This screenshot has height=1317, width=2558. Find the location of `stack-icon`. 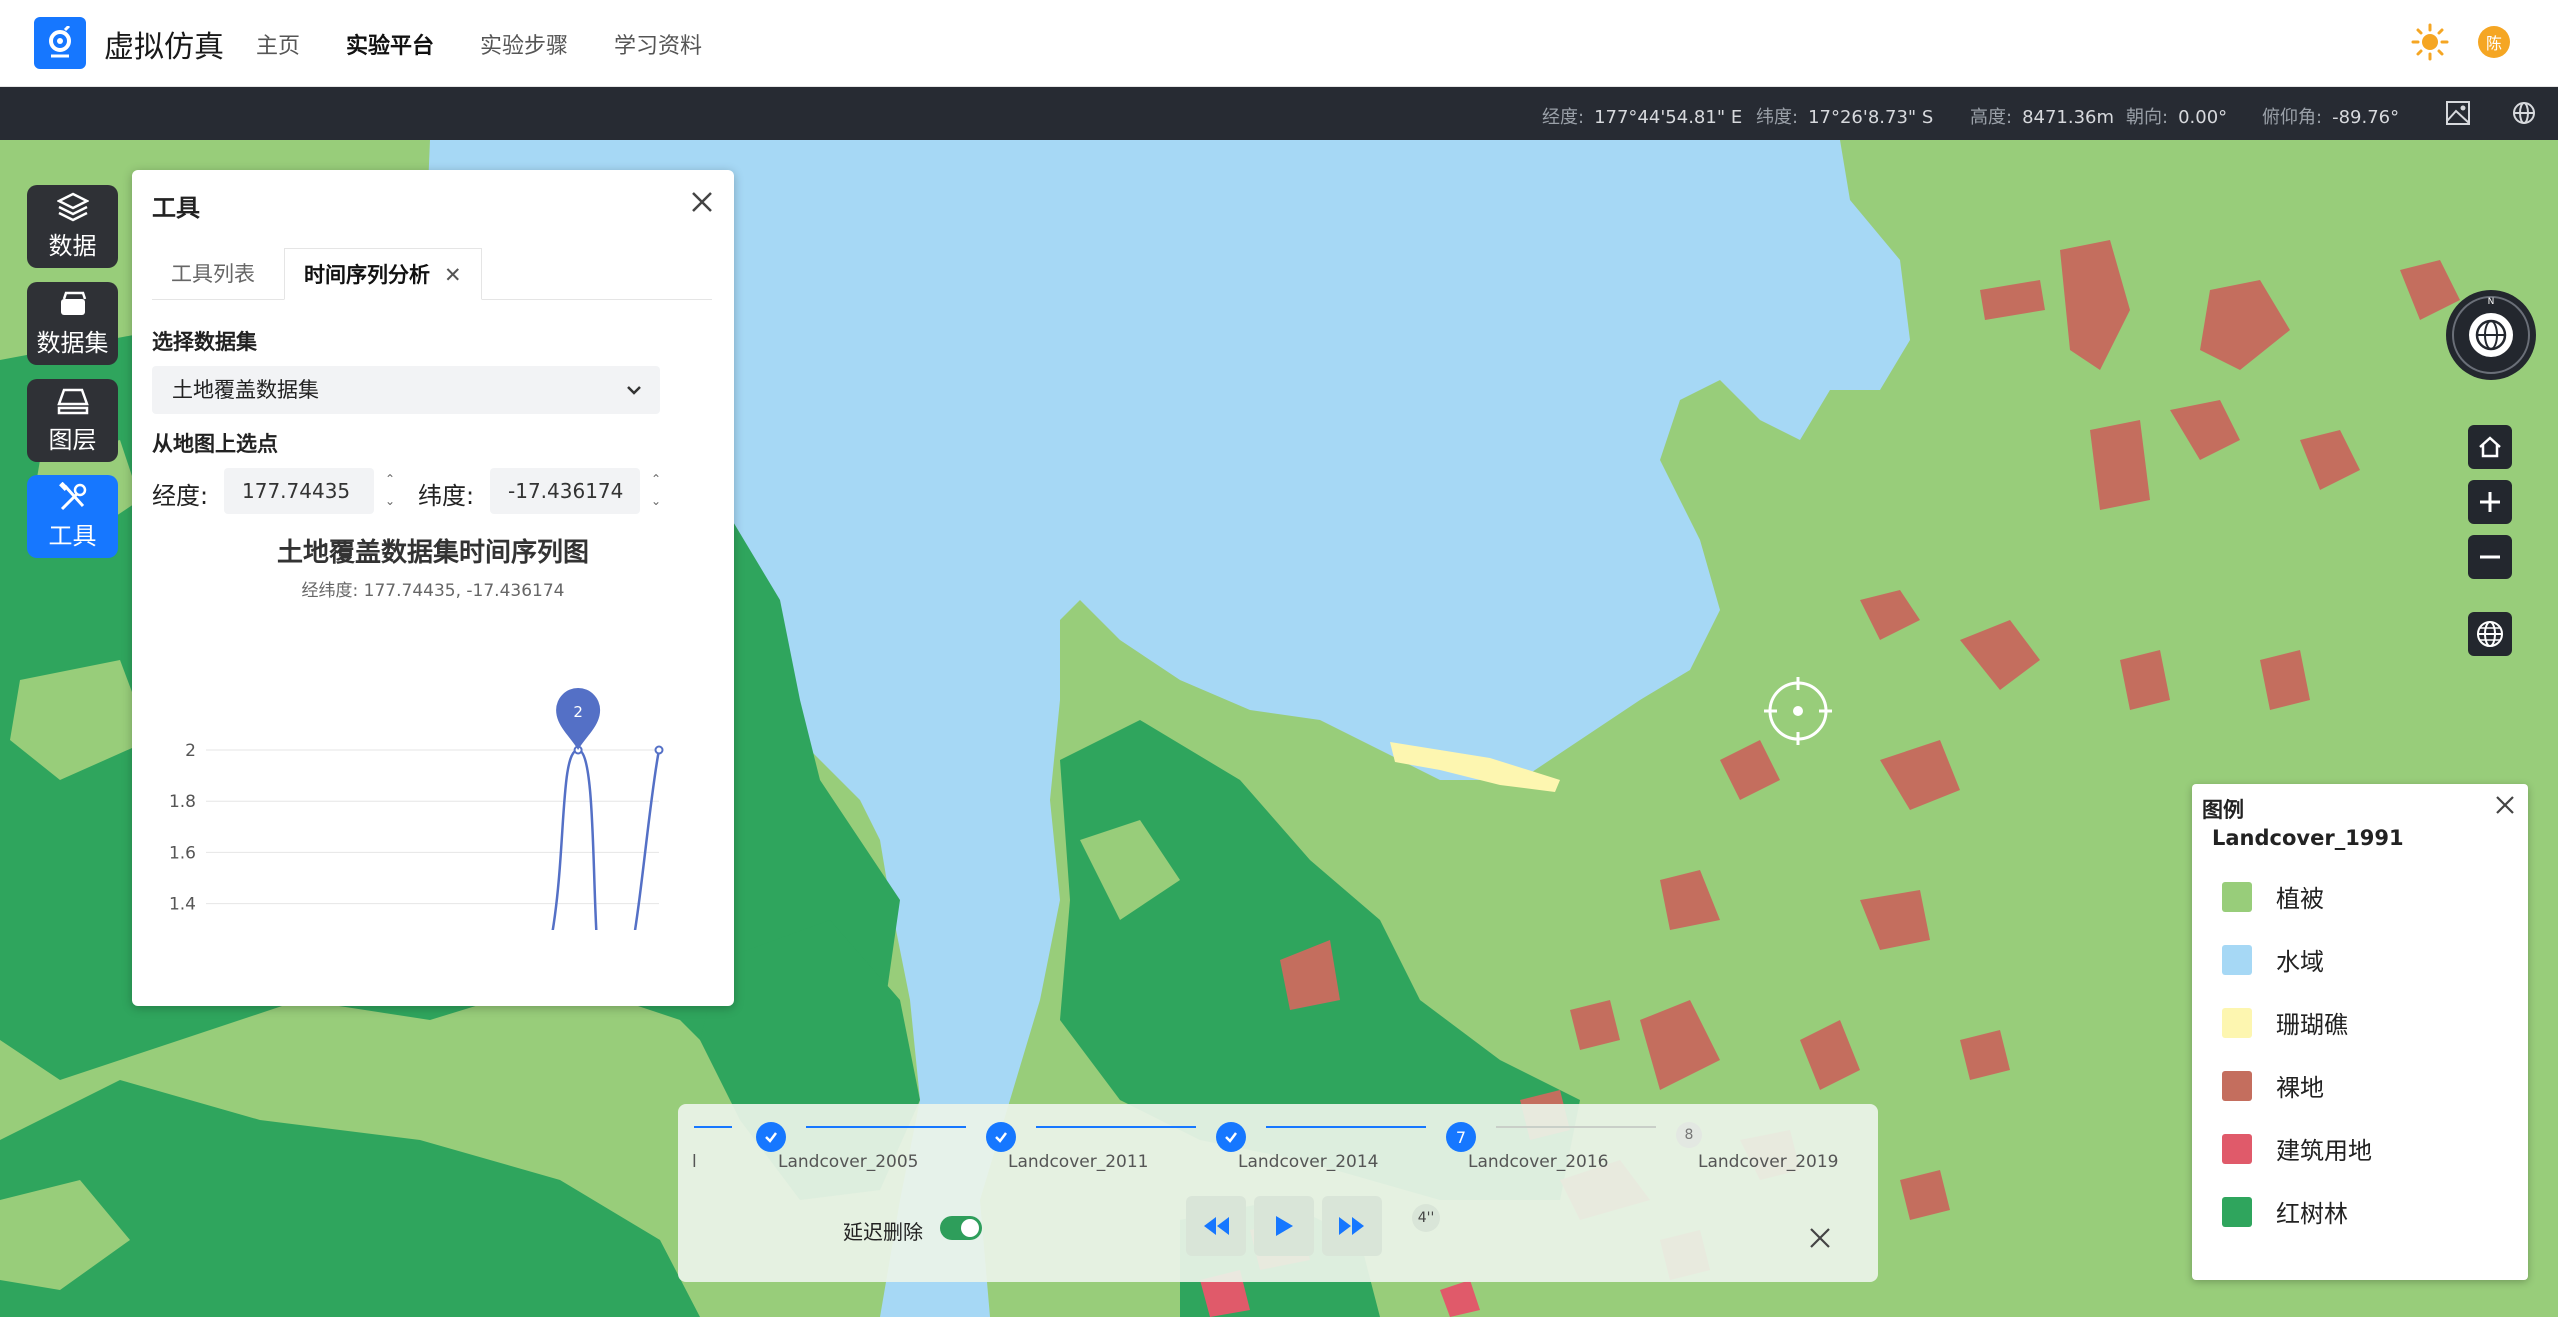

stack-icon is located at coordinates (73, 303).